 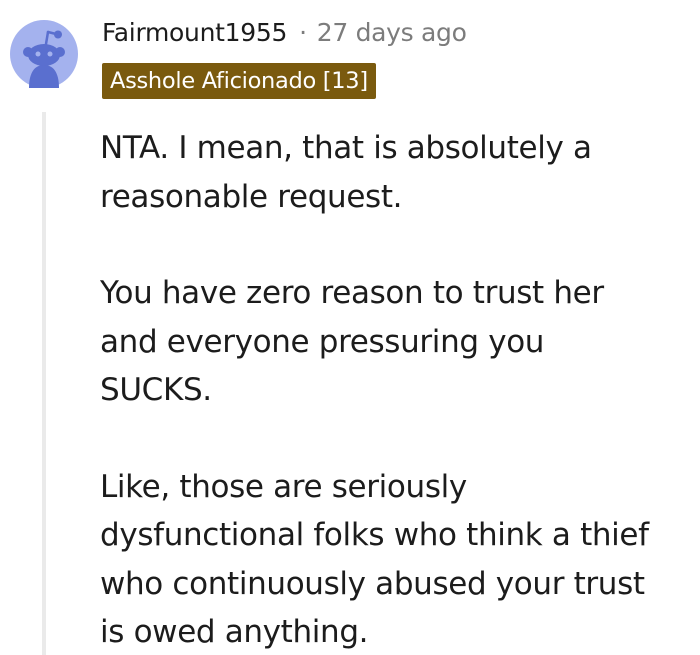 What do you see at coordinates (156, 390) in the screenshot?
I see `text-line: SUCKS.` at bounding box center [156, 390].